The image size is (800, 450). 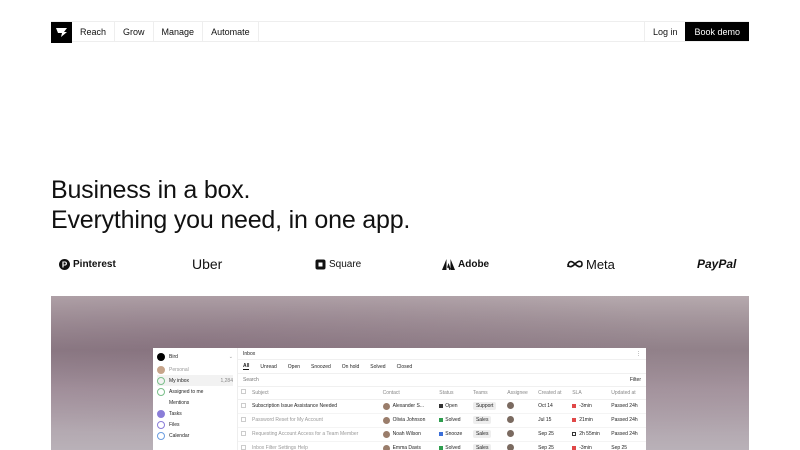 I want to click on col-created: Created at, so click(x=552, y=393).